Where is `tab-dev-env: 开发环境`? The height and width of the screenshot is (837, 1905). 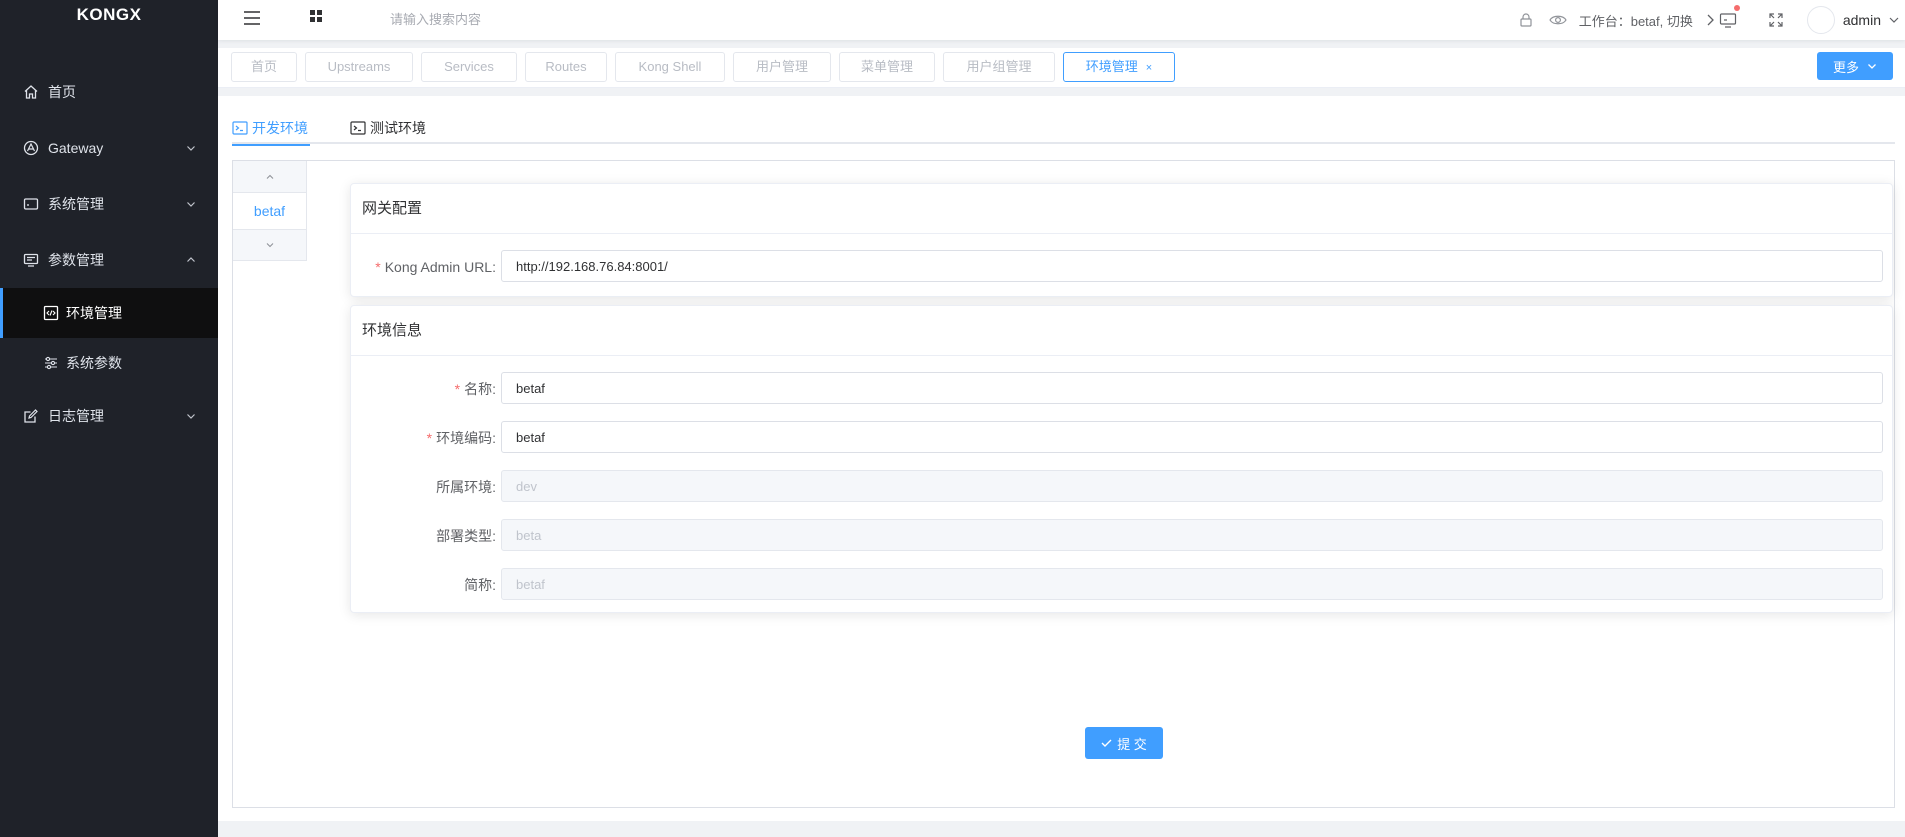 tab-dev-env: 开发环境 is located at coordinates (271, 130).